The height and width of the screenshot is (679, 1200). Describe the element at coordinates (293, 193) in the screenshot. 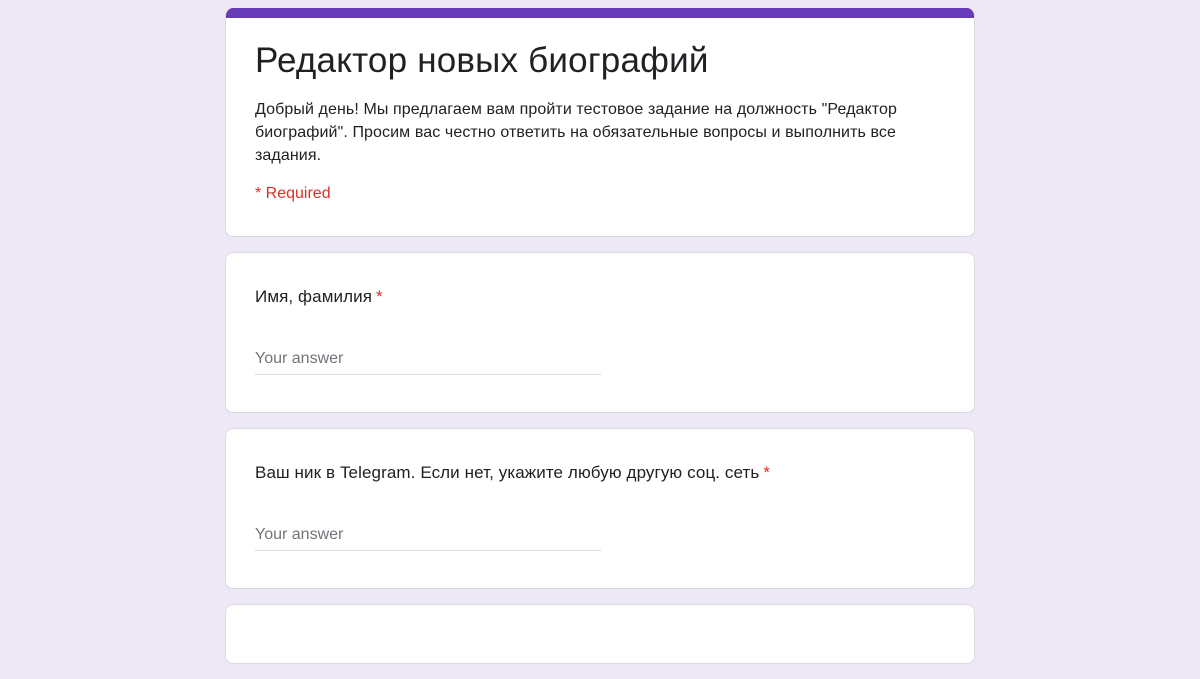

I see `required-note: * Required` at that location.